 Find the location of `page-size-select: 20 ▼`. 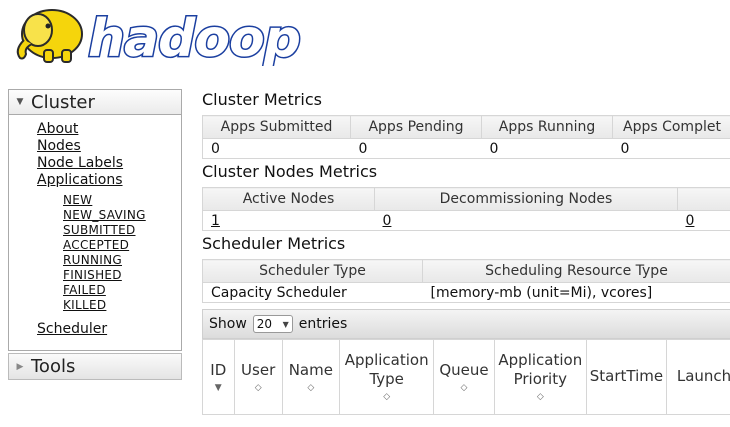

page-size-select: 20 ▼ is located at coordinates (272, 324).